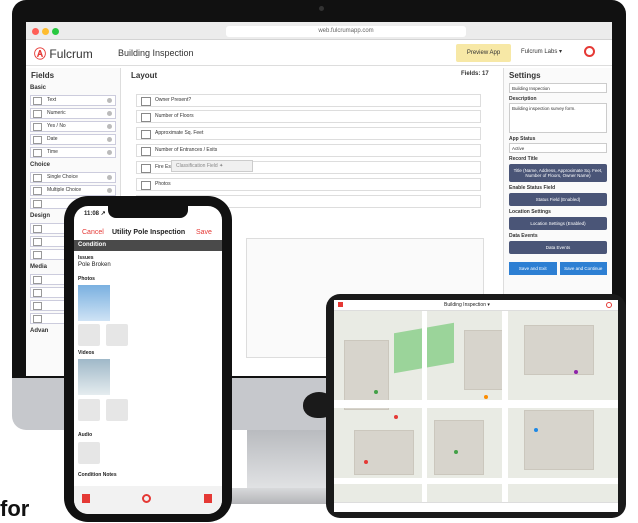 This screenshot has height=523, width=638. Describe the element at coordinates (92, 245) in the screenshot. I see `section-title: Condition` at that location.